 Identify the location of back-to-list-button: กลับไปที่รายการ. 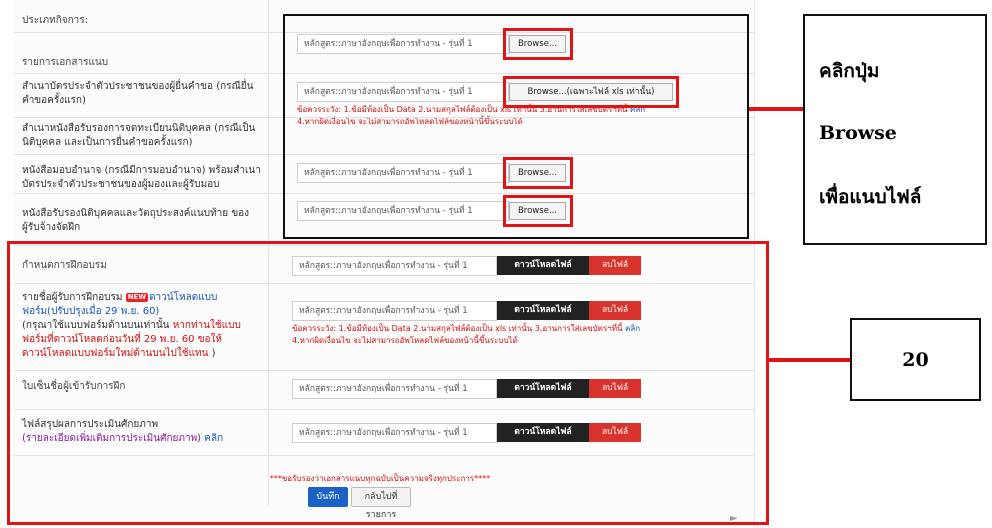
(381, 503).